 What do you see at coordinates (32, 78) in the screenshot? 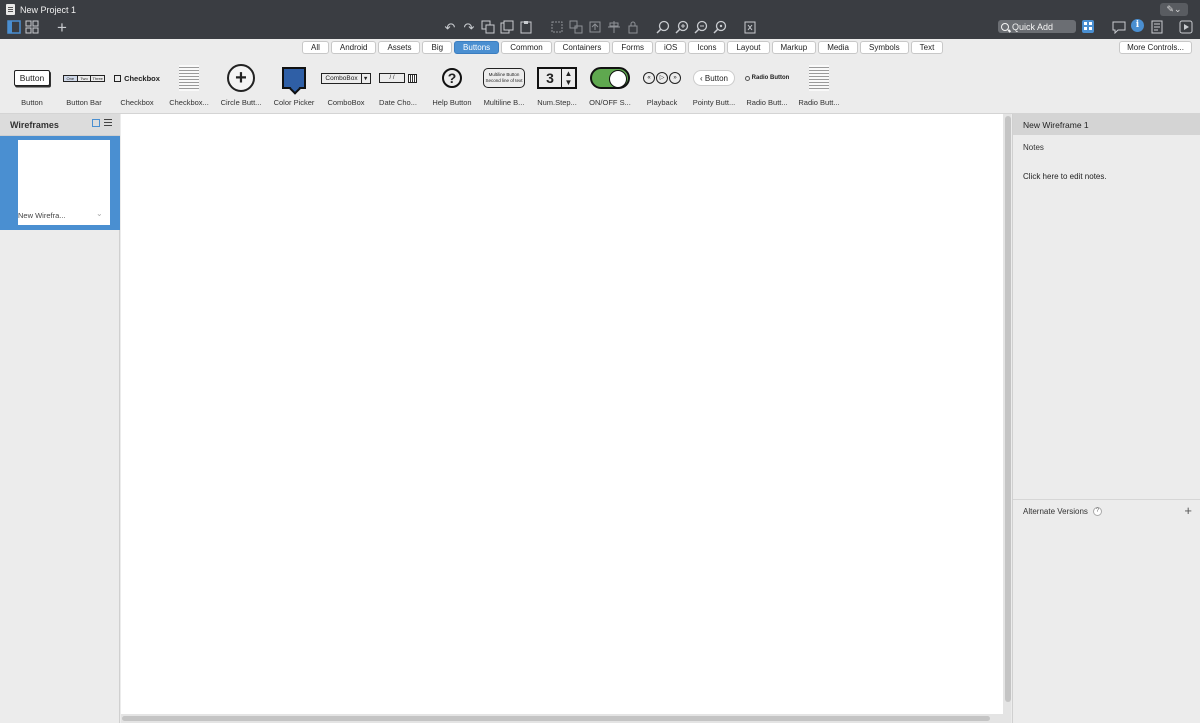
I see `button-preview: Button` at bounding box center [32, 78].